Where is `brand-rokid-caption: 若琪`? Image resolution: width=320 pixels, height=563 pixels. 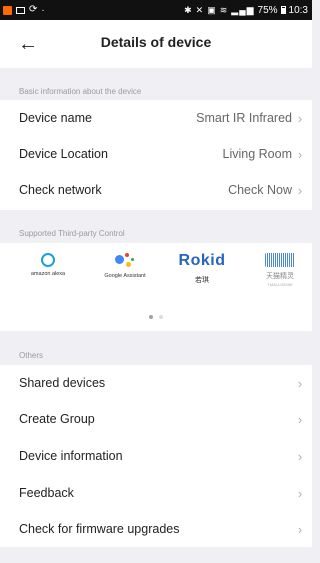 brand-rokid-caption: 若琪 is located at coordinates (202, 280).